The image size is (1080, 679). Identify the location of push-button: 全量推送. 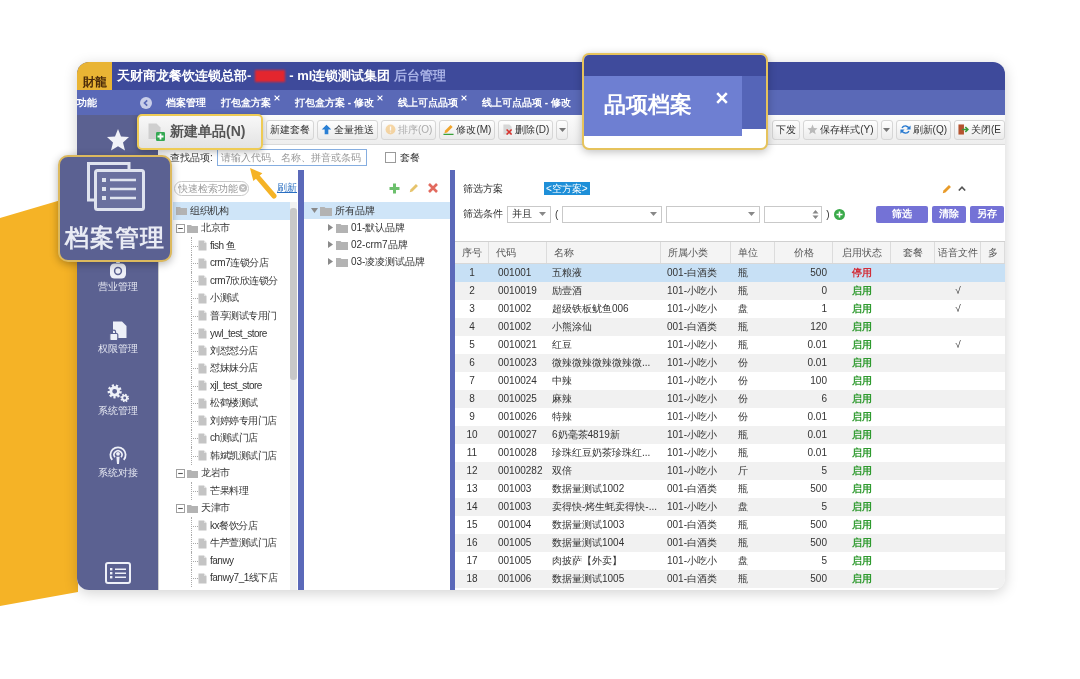
(347, 129).